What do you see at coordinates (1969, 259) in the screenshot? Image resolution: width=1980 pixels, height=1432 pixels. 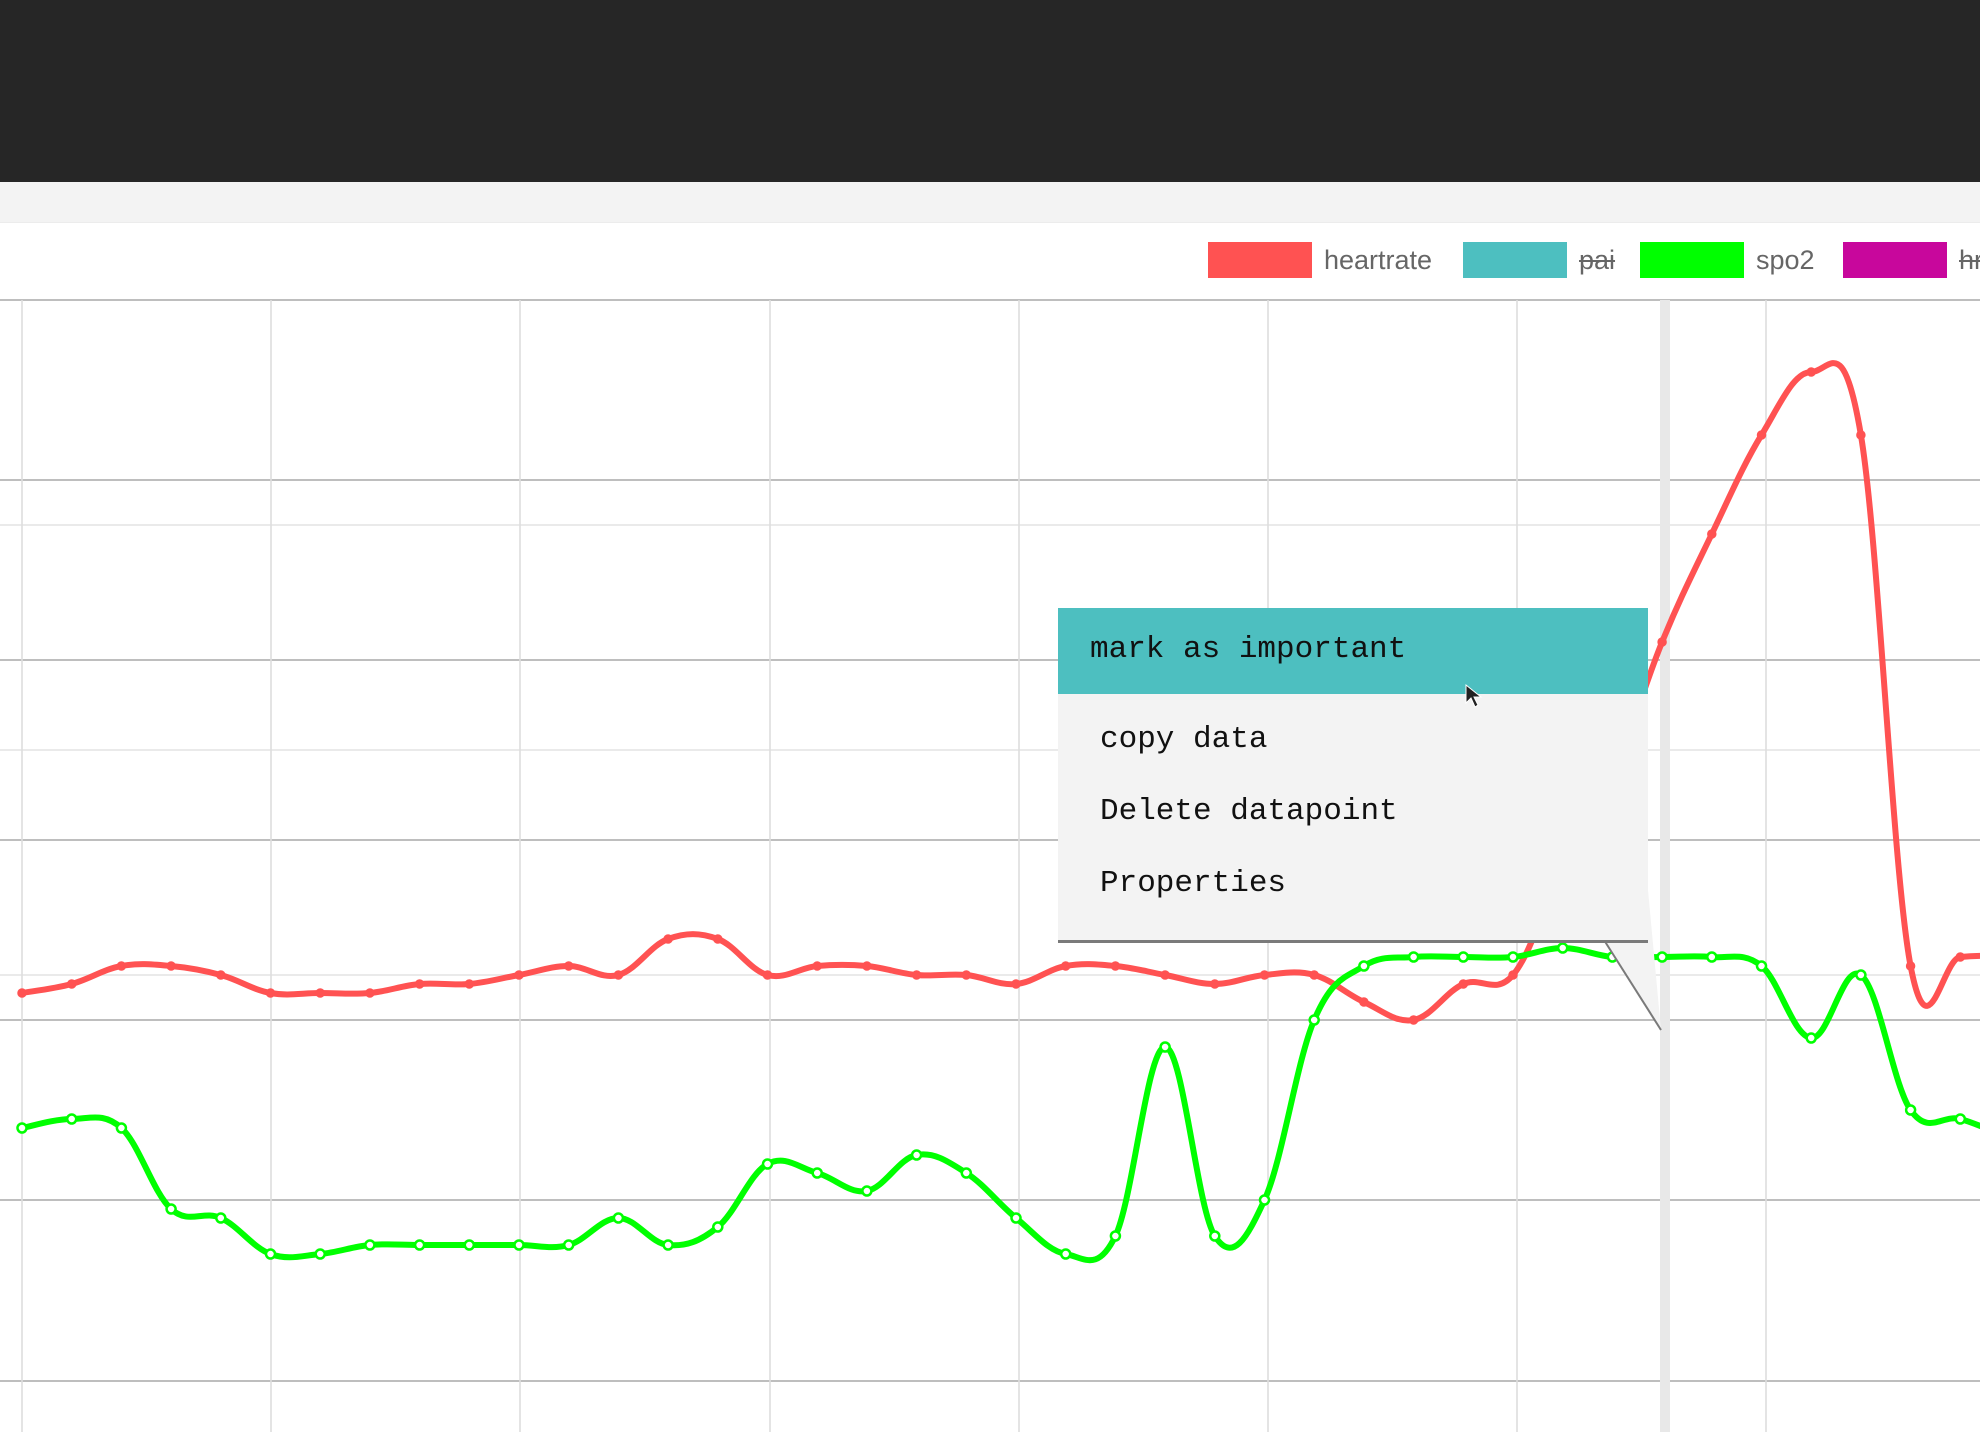 I see `legend-label-hr: hr` at bounding box center [1969, 259].